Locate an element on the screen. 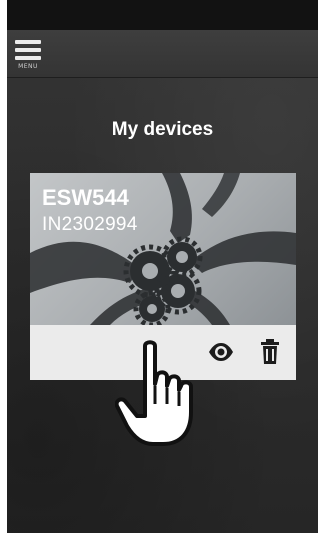 The image size is (325, 533). trash-icon is located at coordinates (270, 352).